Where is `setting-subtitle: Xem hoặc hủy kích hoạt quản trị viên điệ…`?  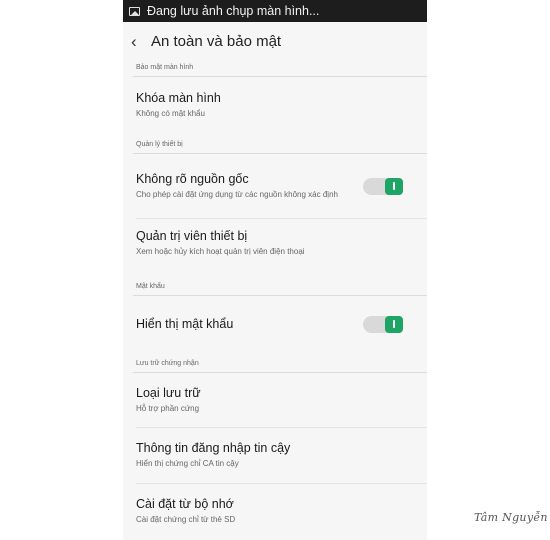
setting-subtitle: Xem hoặc hủy kích hoạt quản trị viên điệ… is located at coordinates (220, 251).